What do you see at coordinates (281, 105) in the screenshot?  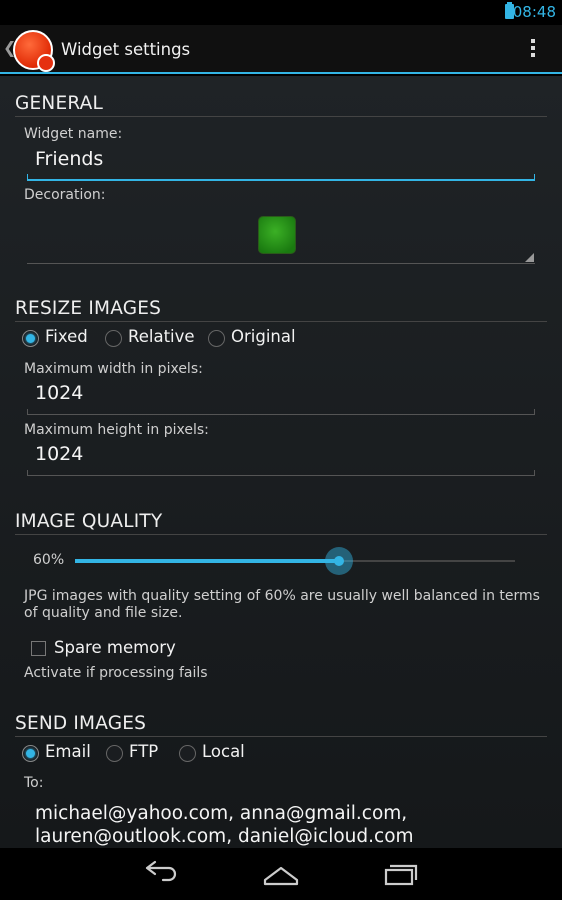 I see `section-header-general: GENERAL` at bounding box center [281, 105].